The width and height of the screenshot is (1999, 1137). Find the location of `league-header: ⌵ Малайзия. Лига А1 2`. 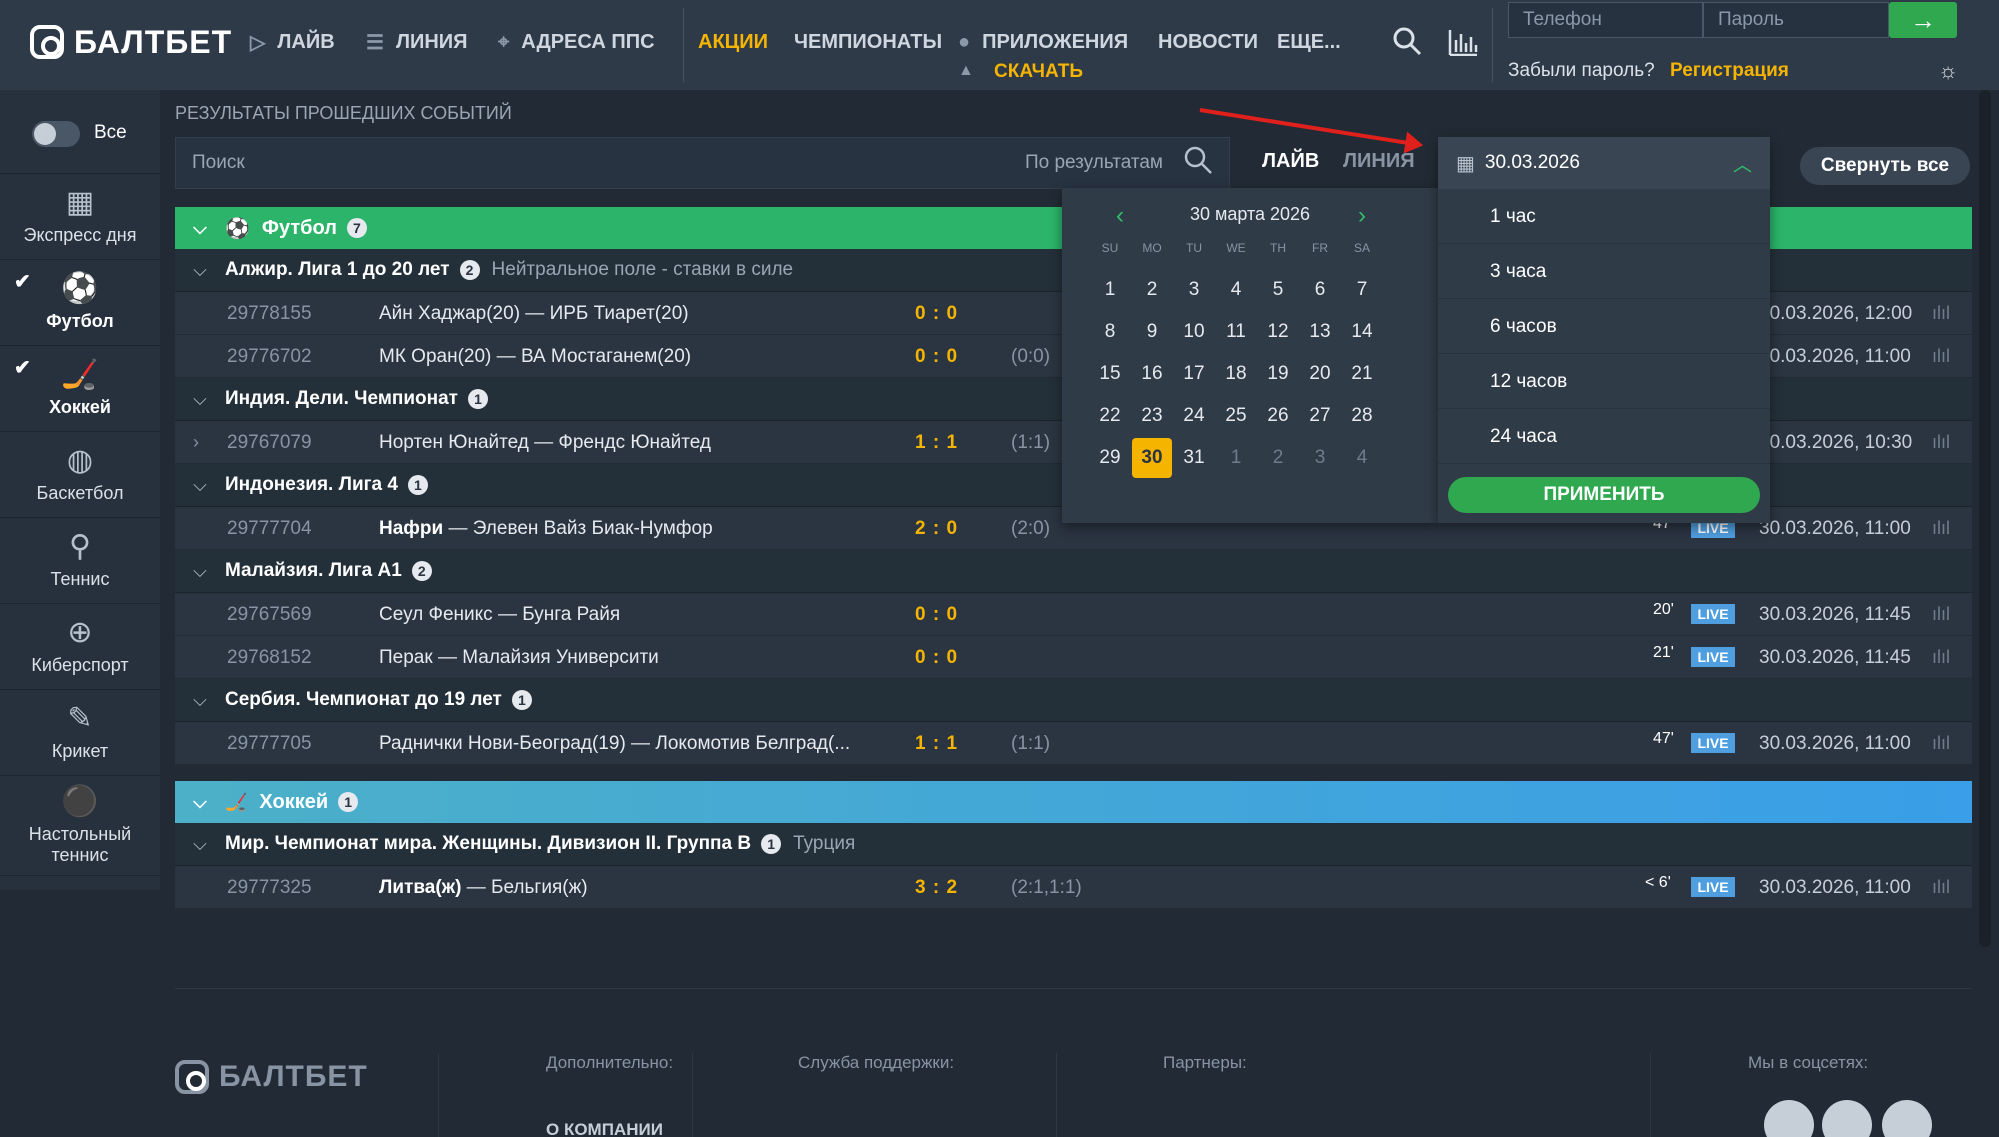

league-header: ⌵ Малайзия. Лига А1 2 is located at coordinates (1073, 571).